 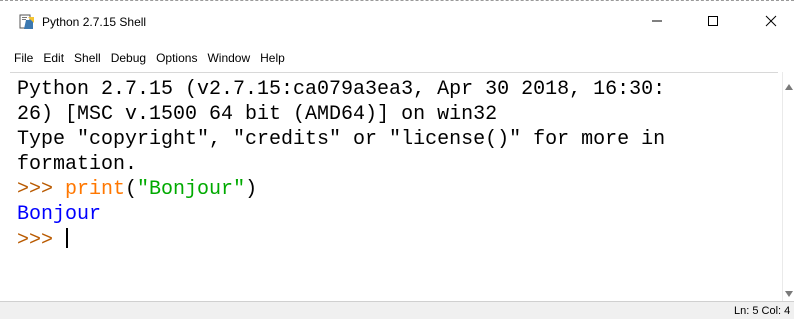 I want to click on code-paren-open: (, so click(x=131, y=189).